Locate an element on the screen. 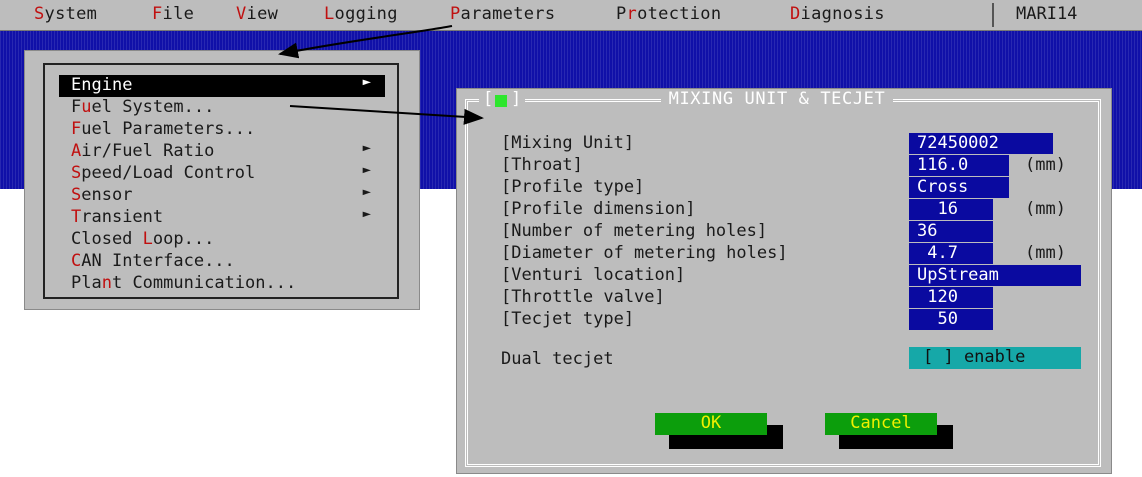  menu-item-sensor: Sensor ► is located at coordinates (222, 195).